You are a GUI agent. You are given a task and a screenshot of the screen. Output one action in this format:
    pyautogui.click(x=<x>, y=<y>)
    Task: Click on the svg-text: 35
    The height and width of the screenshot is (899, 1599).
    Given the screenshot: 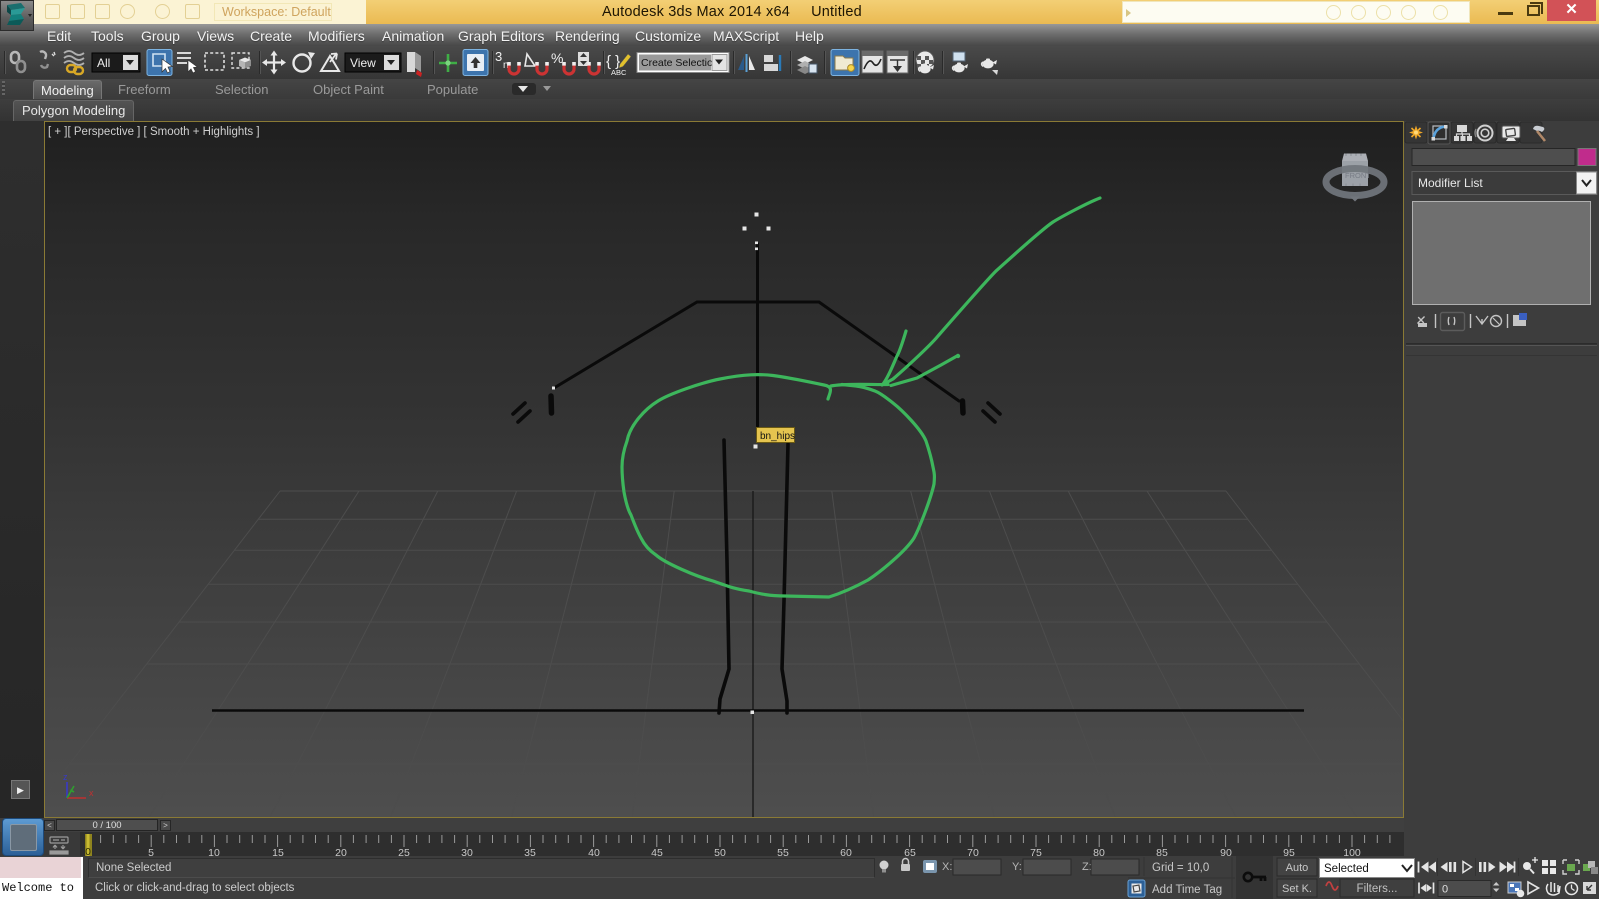 What is the action you would take?
    pyautogui.click(x=530, y=851)
    